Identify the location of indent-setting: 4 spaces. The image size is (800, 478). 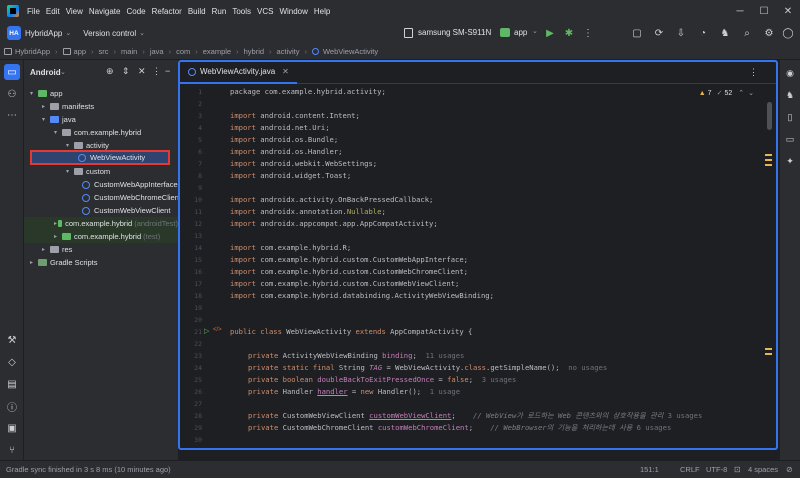
(763, 469).